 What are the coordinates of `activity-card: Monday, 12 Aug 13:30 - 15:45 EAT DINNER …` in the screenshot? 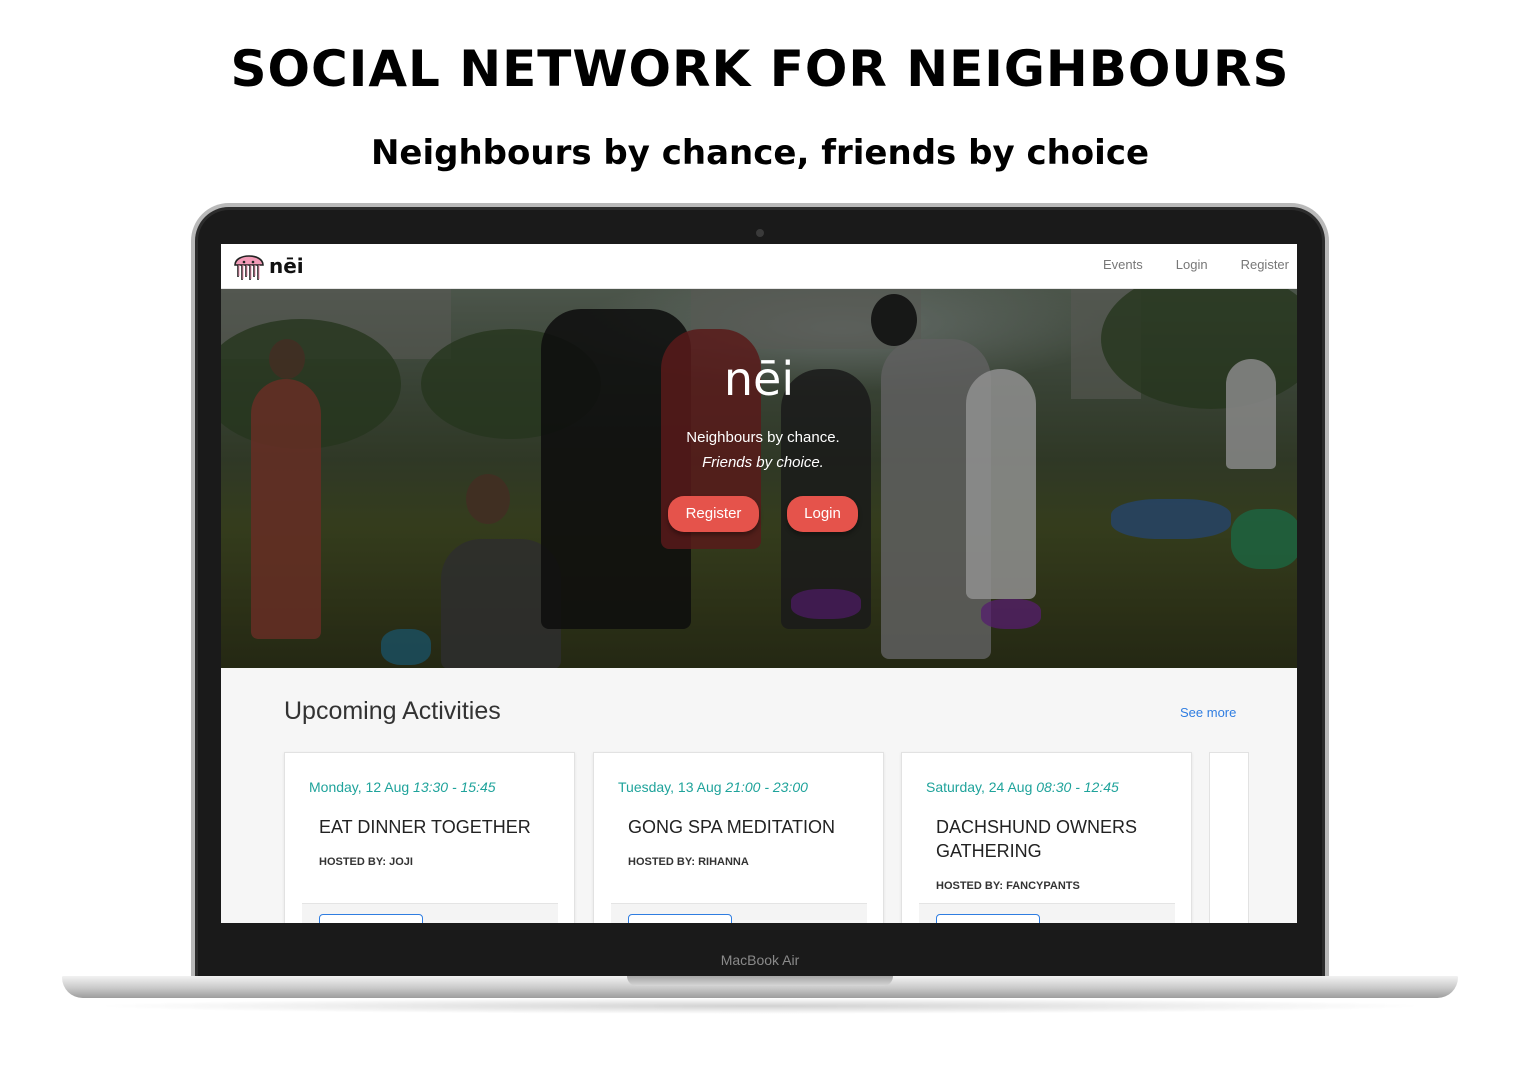 It's located at (429, 837).